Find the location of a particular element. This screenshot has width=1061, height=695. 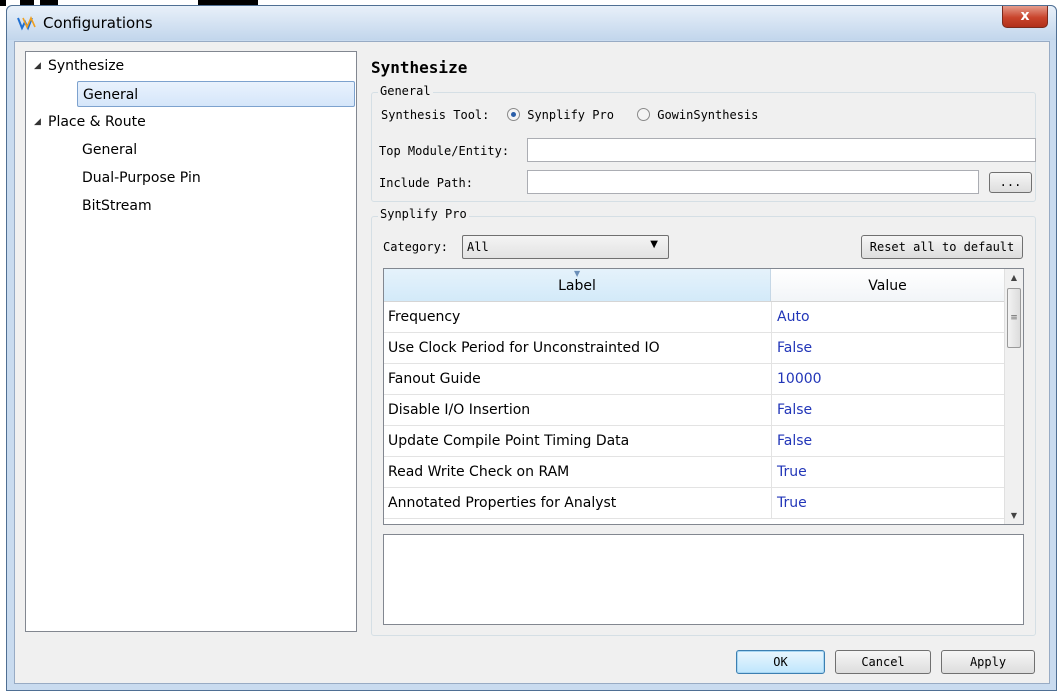

table-header: ▼ Label Value is located at coordinates (694, 285).